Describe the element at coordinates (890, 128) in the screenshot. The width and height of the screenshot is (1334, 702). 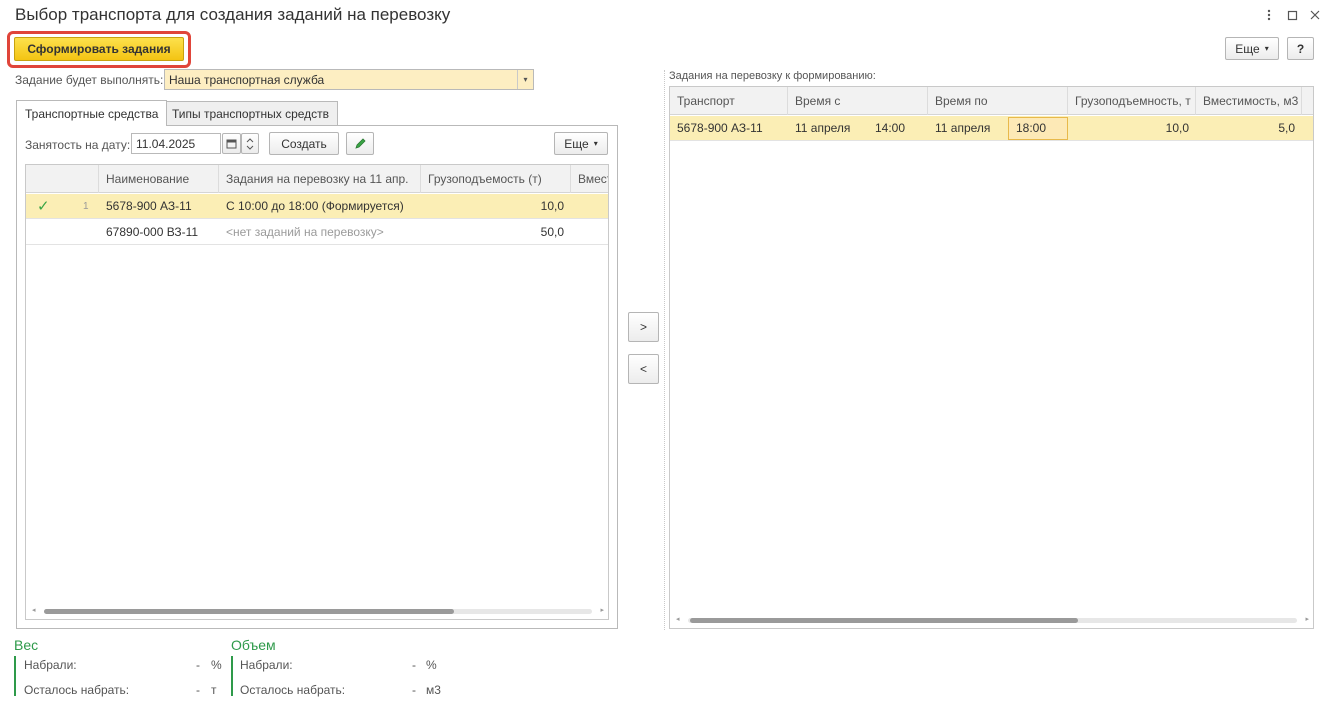
I see `row-from-time: 14:00` at that location.